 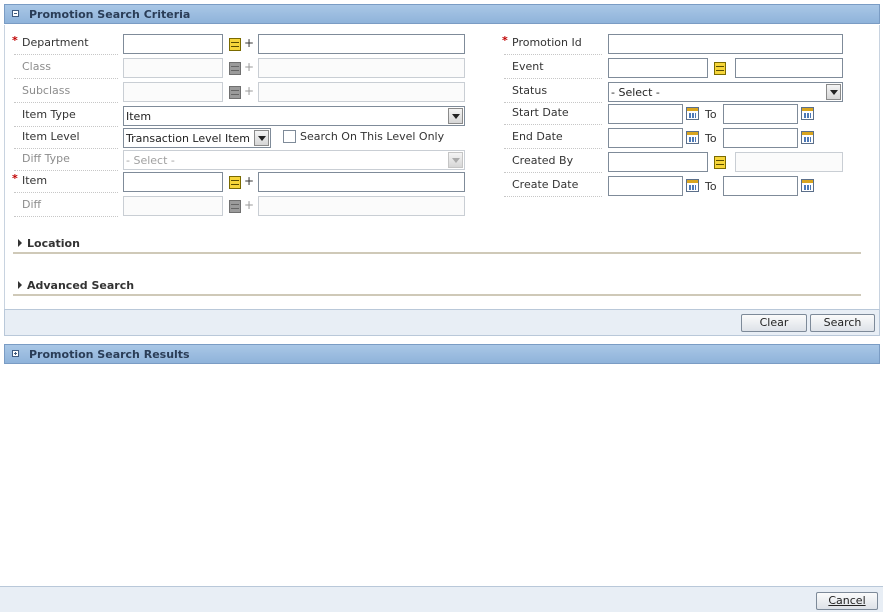 I want to click on results-panel-header: Promotion Search Results, so click(x=442, y=354).